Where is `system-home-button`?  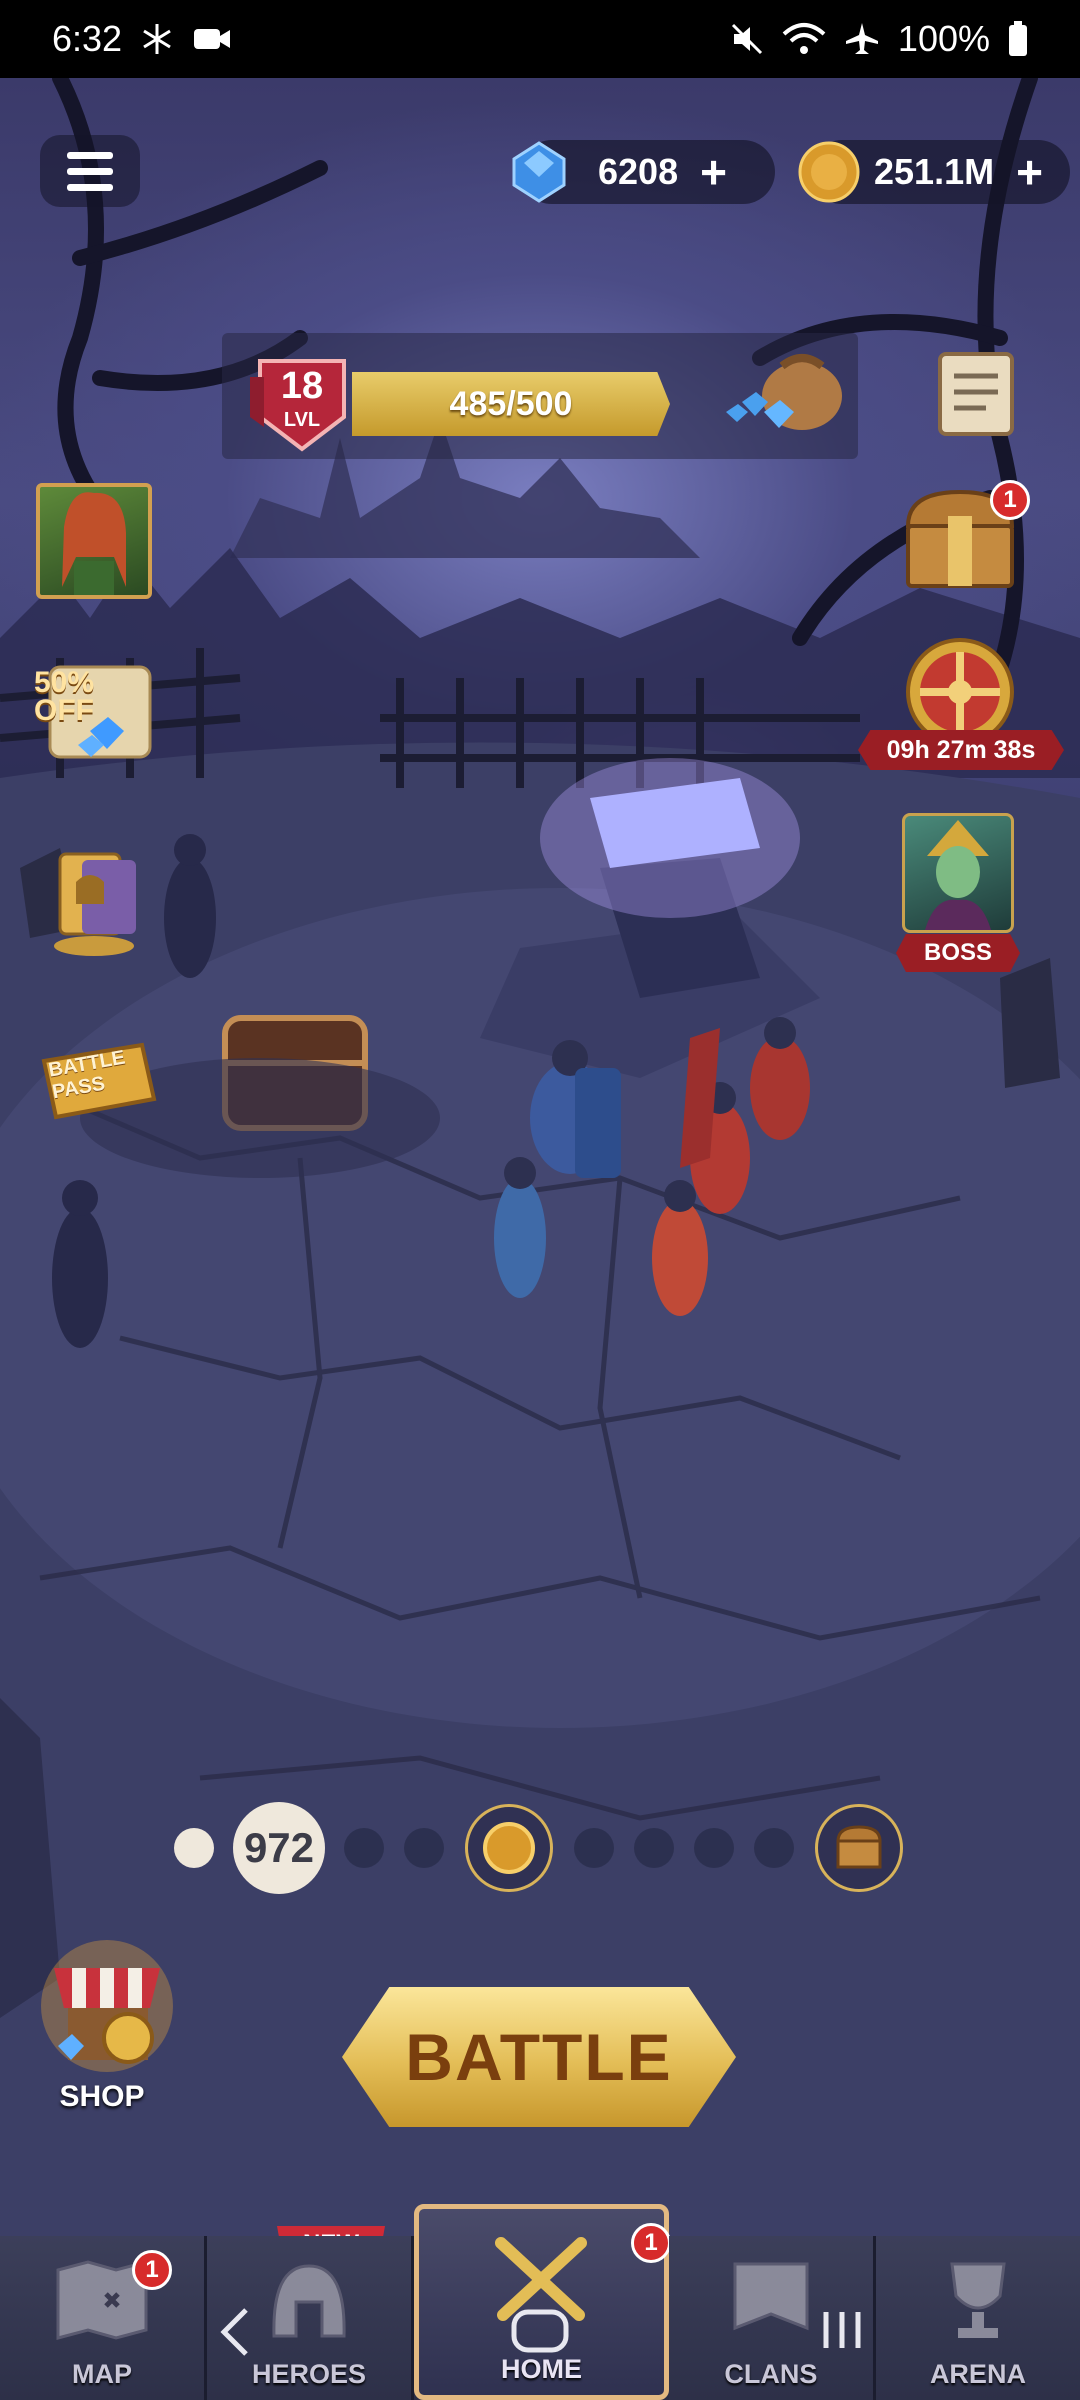 system-home-button is located at coordinates (540, 2331).